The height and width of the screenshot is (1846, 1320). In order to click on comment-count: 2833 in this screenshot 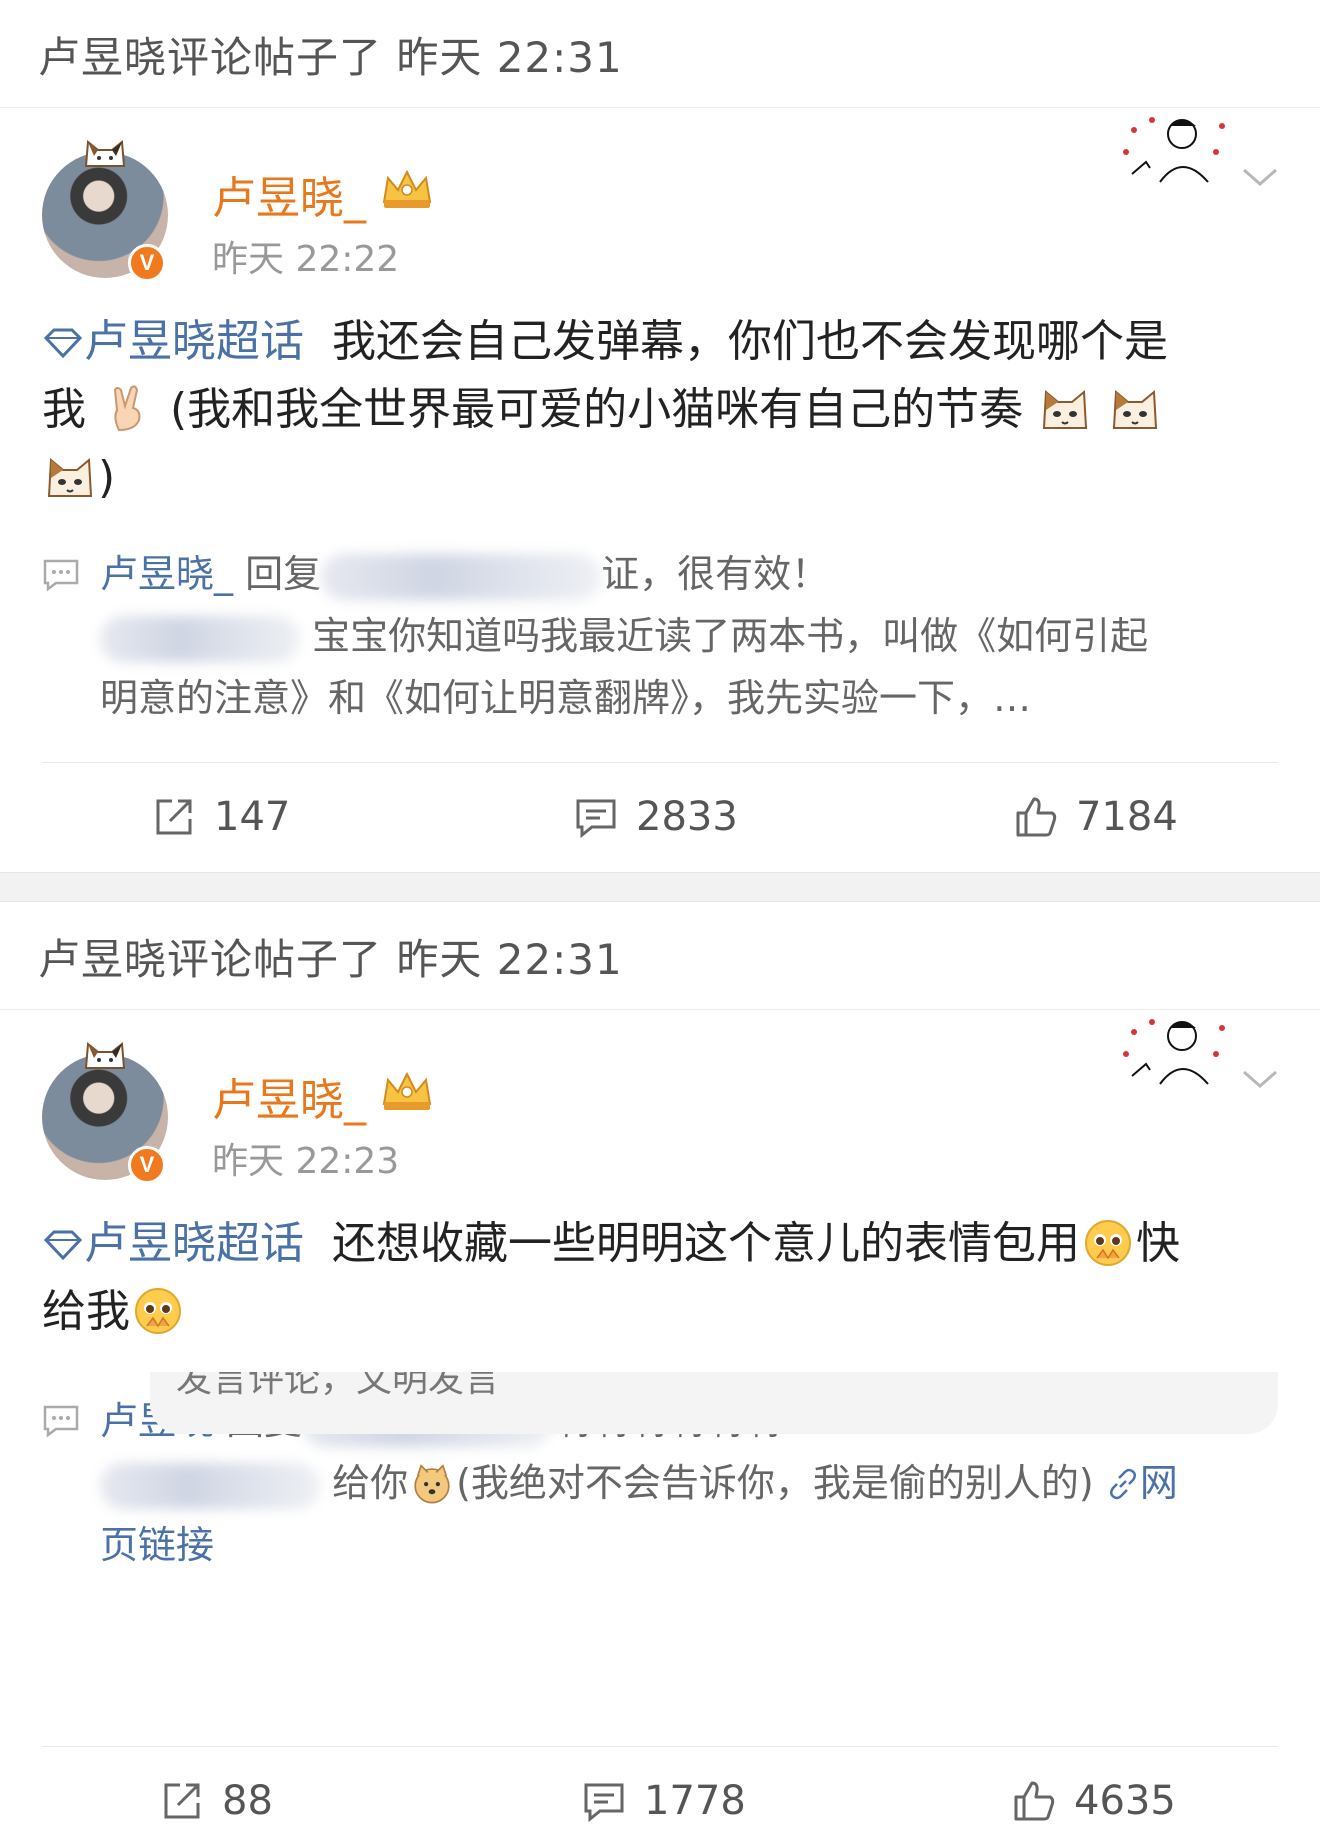, I will do `click(687, 817)`.